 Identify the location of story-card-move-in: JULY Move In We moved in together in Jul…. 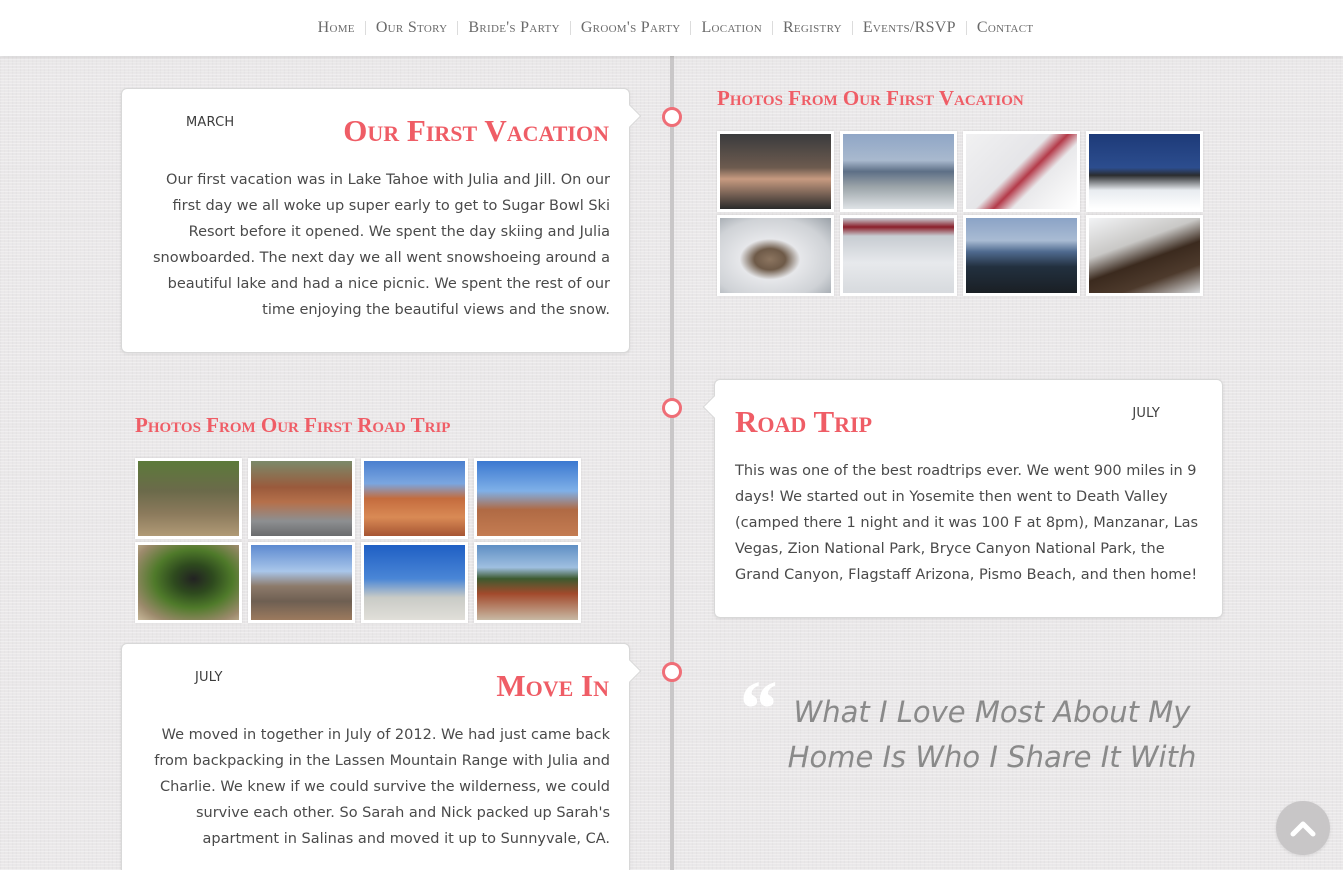
(381, 756).